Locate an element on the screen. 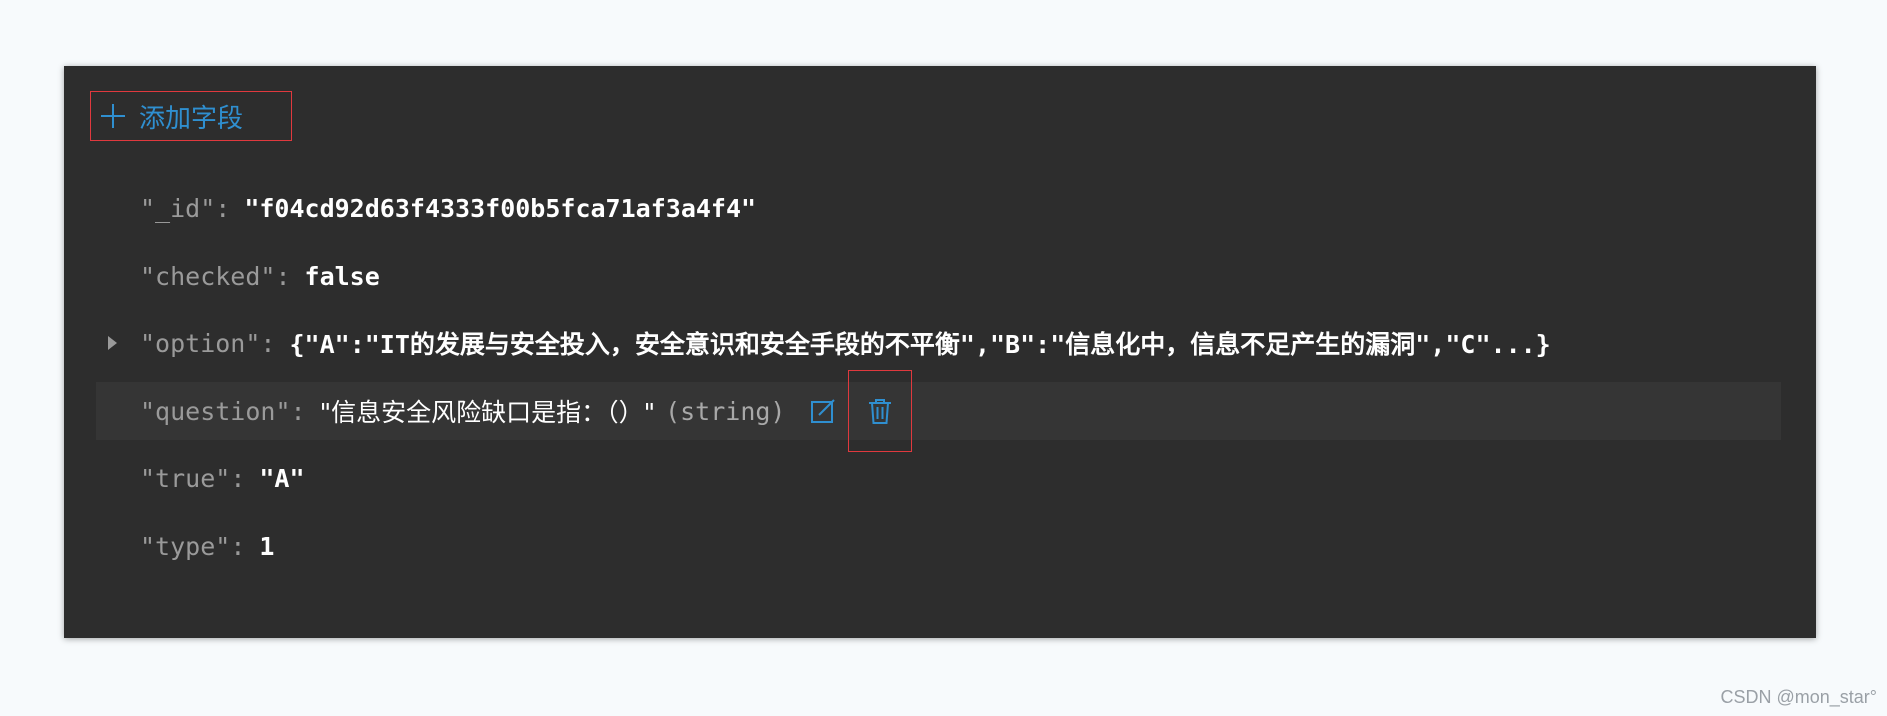 This screenshot has height=716, width=1887. field-value: "A" is located at coordinates (282, 478).